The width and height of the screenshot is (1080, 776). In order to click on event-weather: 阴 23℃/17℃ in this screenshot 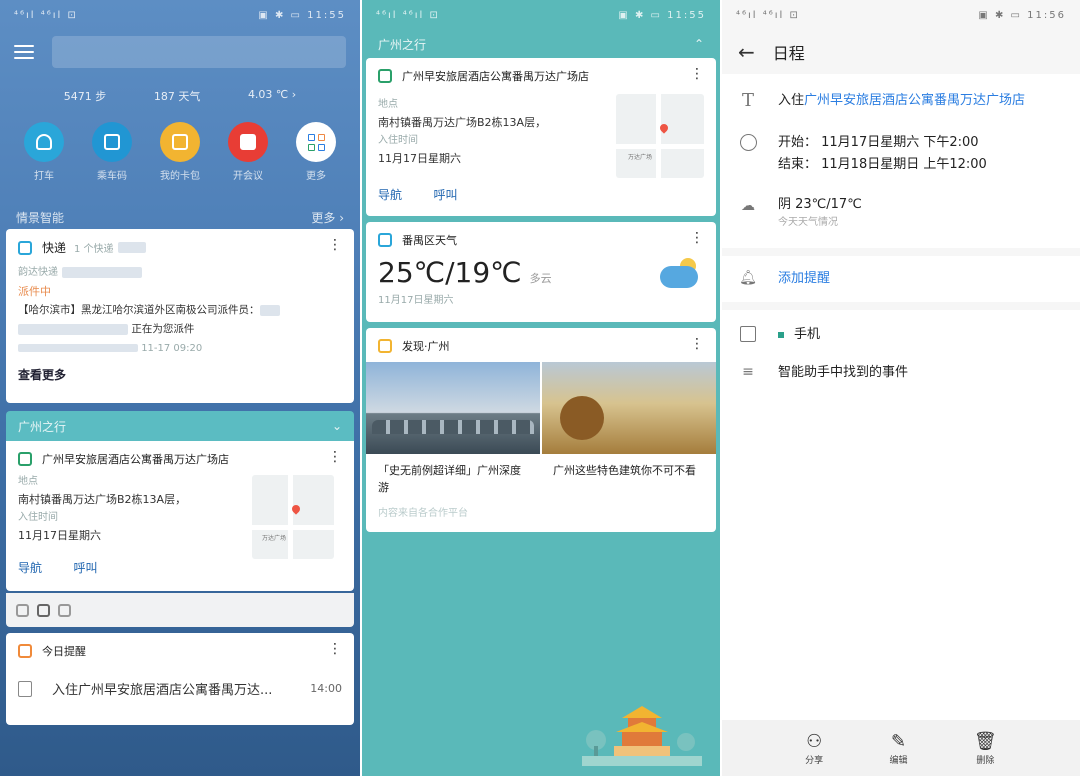, I will do `click(820, 204)`.